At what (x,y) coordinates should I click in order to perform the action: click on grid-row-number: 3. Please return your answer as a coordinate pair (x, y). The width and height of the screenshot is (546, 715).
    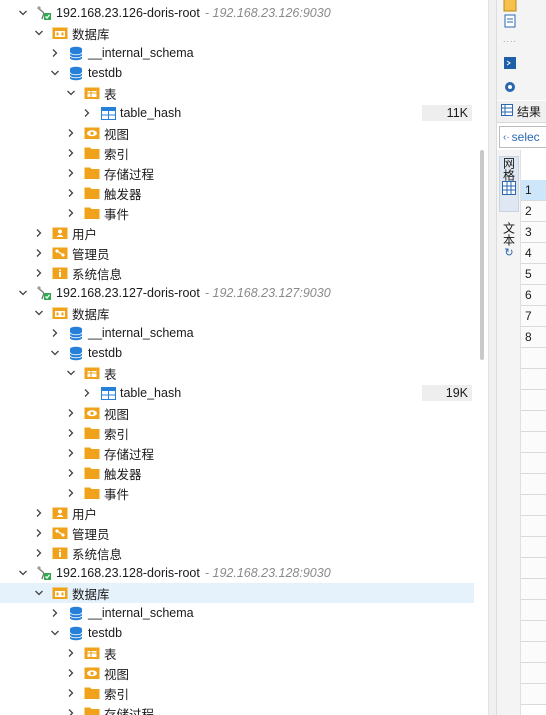
    Looking at the image, I should click on (533, 232).